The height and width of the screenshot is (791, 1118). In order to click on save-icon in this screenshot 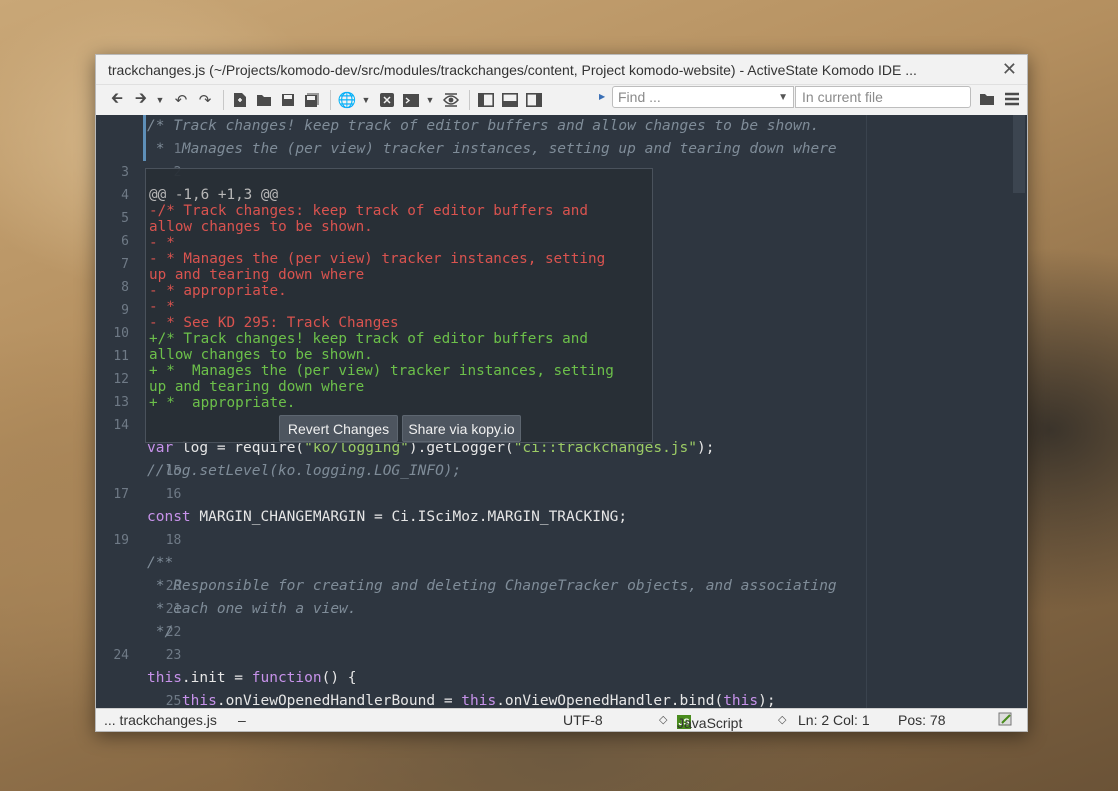, I will do `click(288, 100)`.